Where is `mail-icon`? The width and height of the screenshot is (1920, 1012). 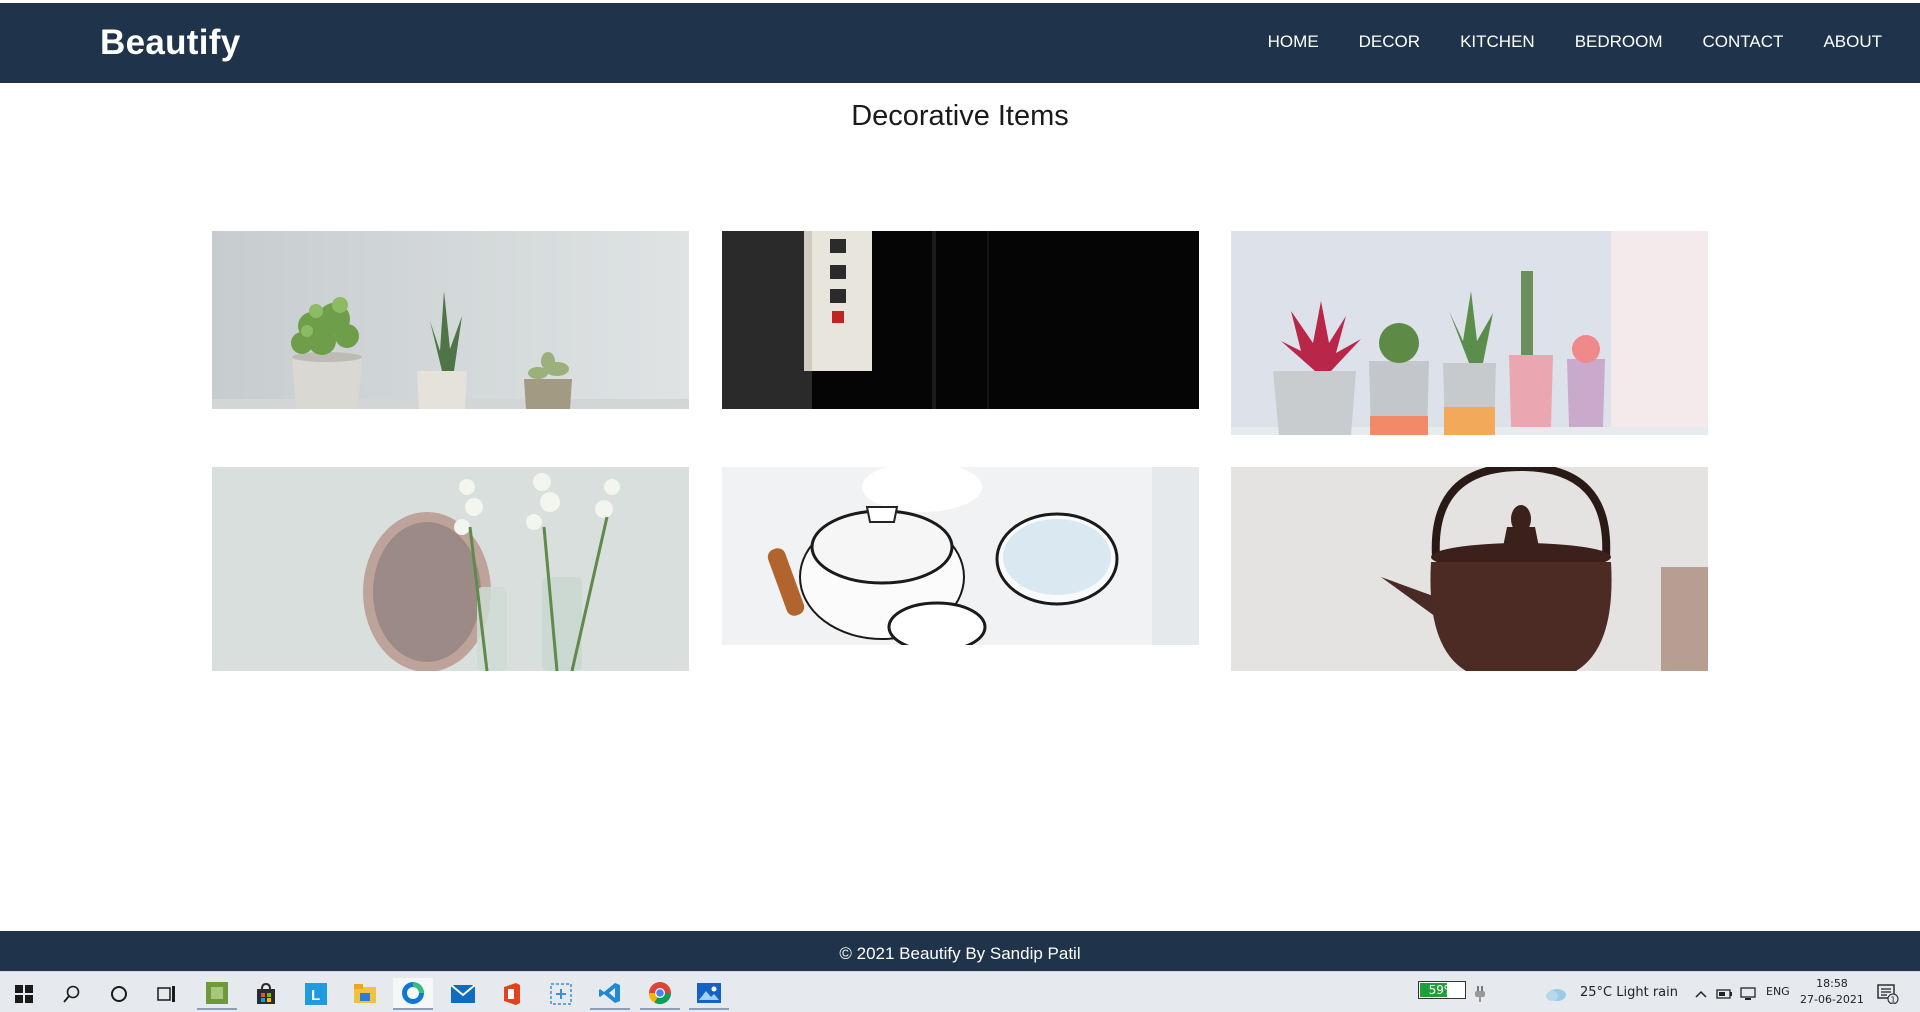
mail-icon is located at coordinates (463, 994).